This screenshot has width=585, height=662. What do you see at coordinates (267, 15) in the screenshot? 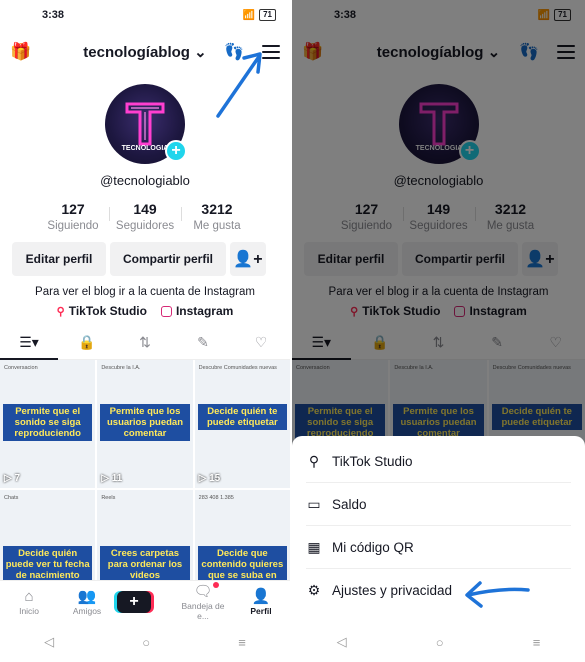
I see `battery-icon: 71` at bounding box center [267, 15].